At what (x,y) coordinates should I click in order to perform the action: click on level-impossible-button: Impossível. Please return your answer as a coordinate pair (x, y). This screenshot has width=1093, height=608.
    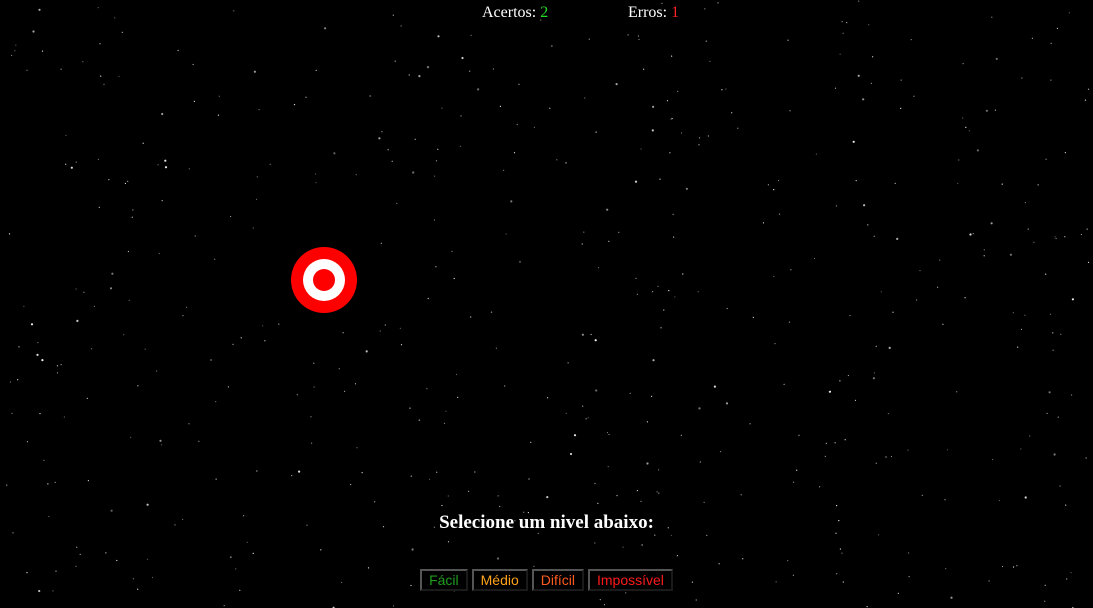
    Looking at the image, I should click on (630, 580).